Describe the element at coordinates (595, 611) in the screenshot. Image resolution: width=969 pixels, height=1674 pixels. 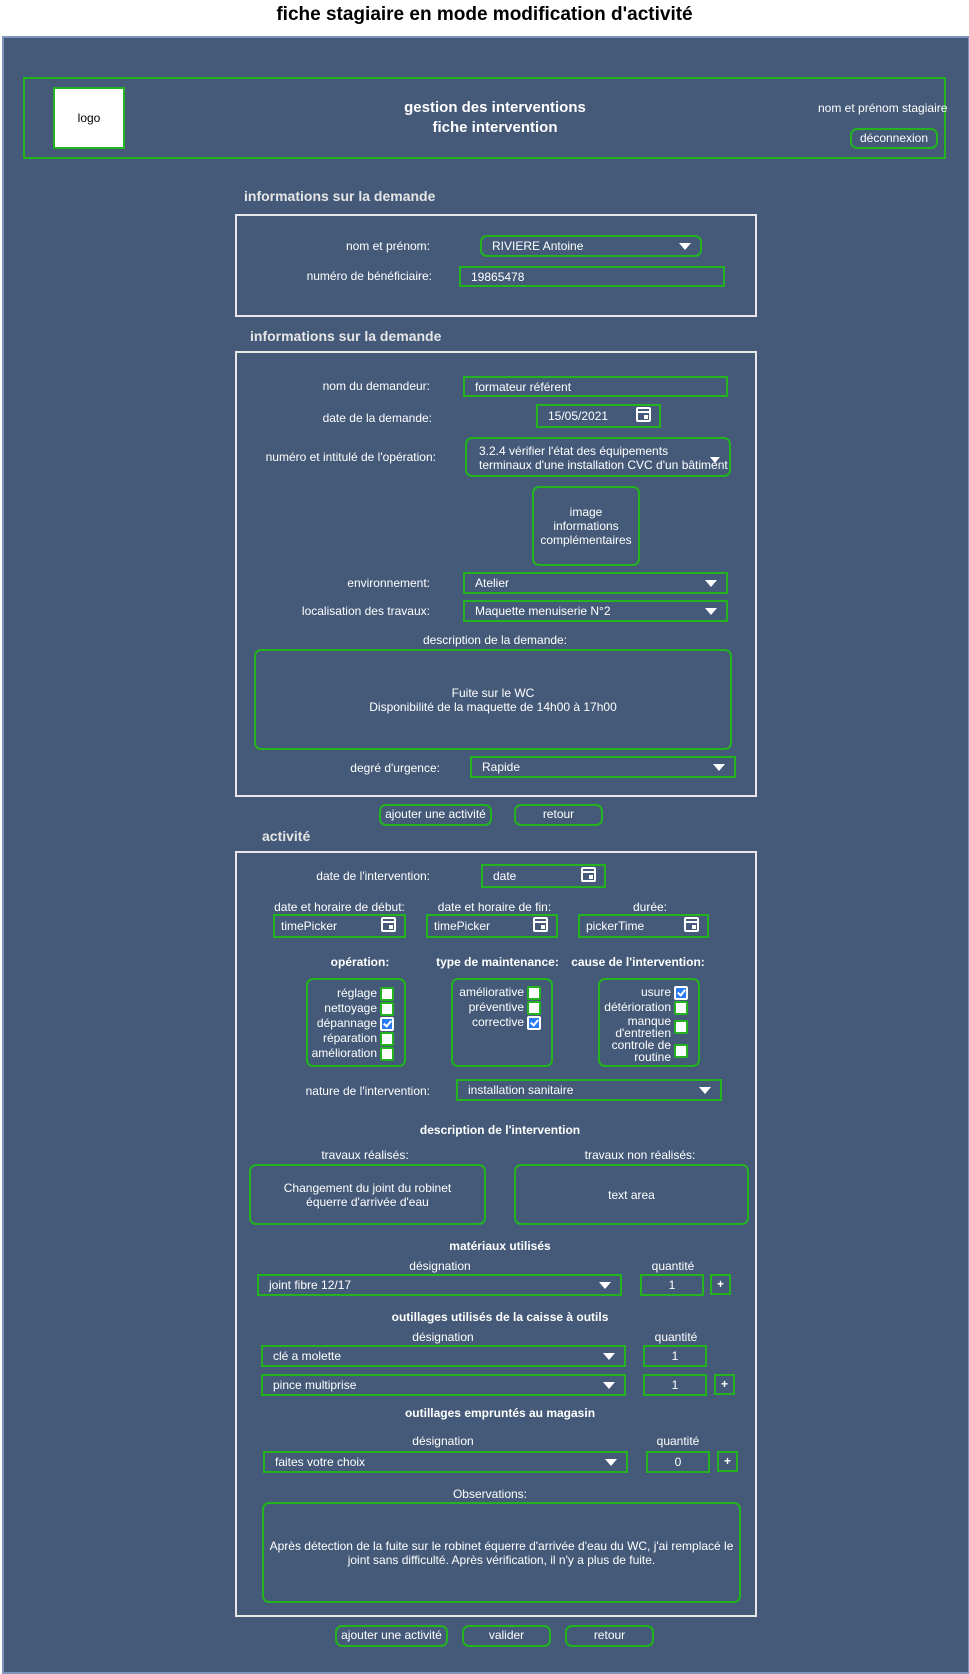
I see `location-select: Maquette menuiserie N°2` at that location.